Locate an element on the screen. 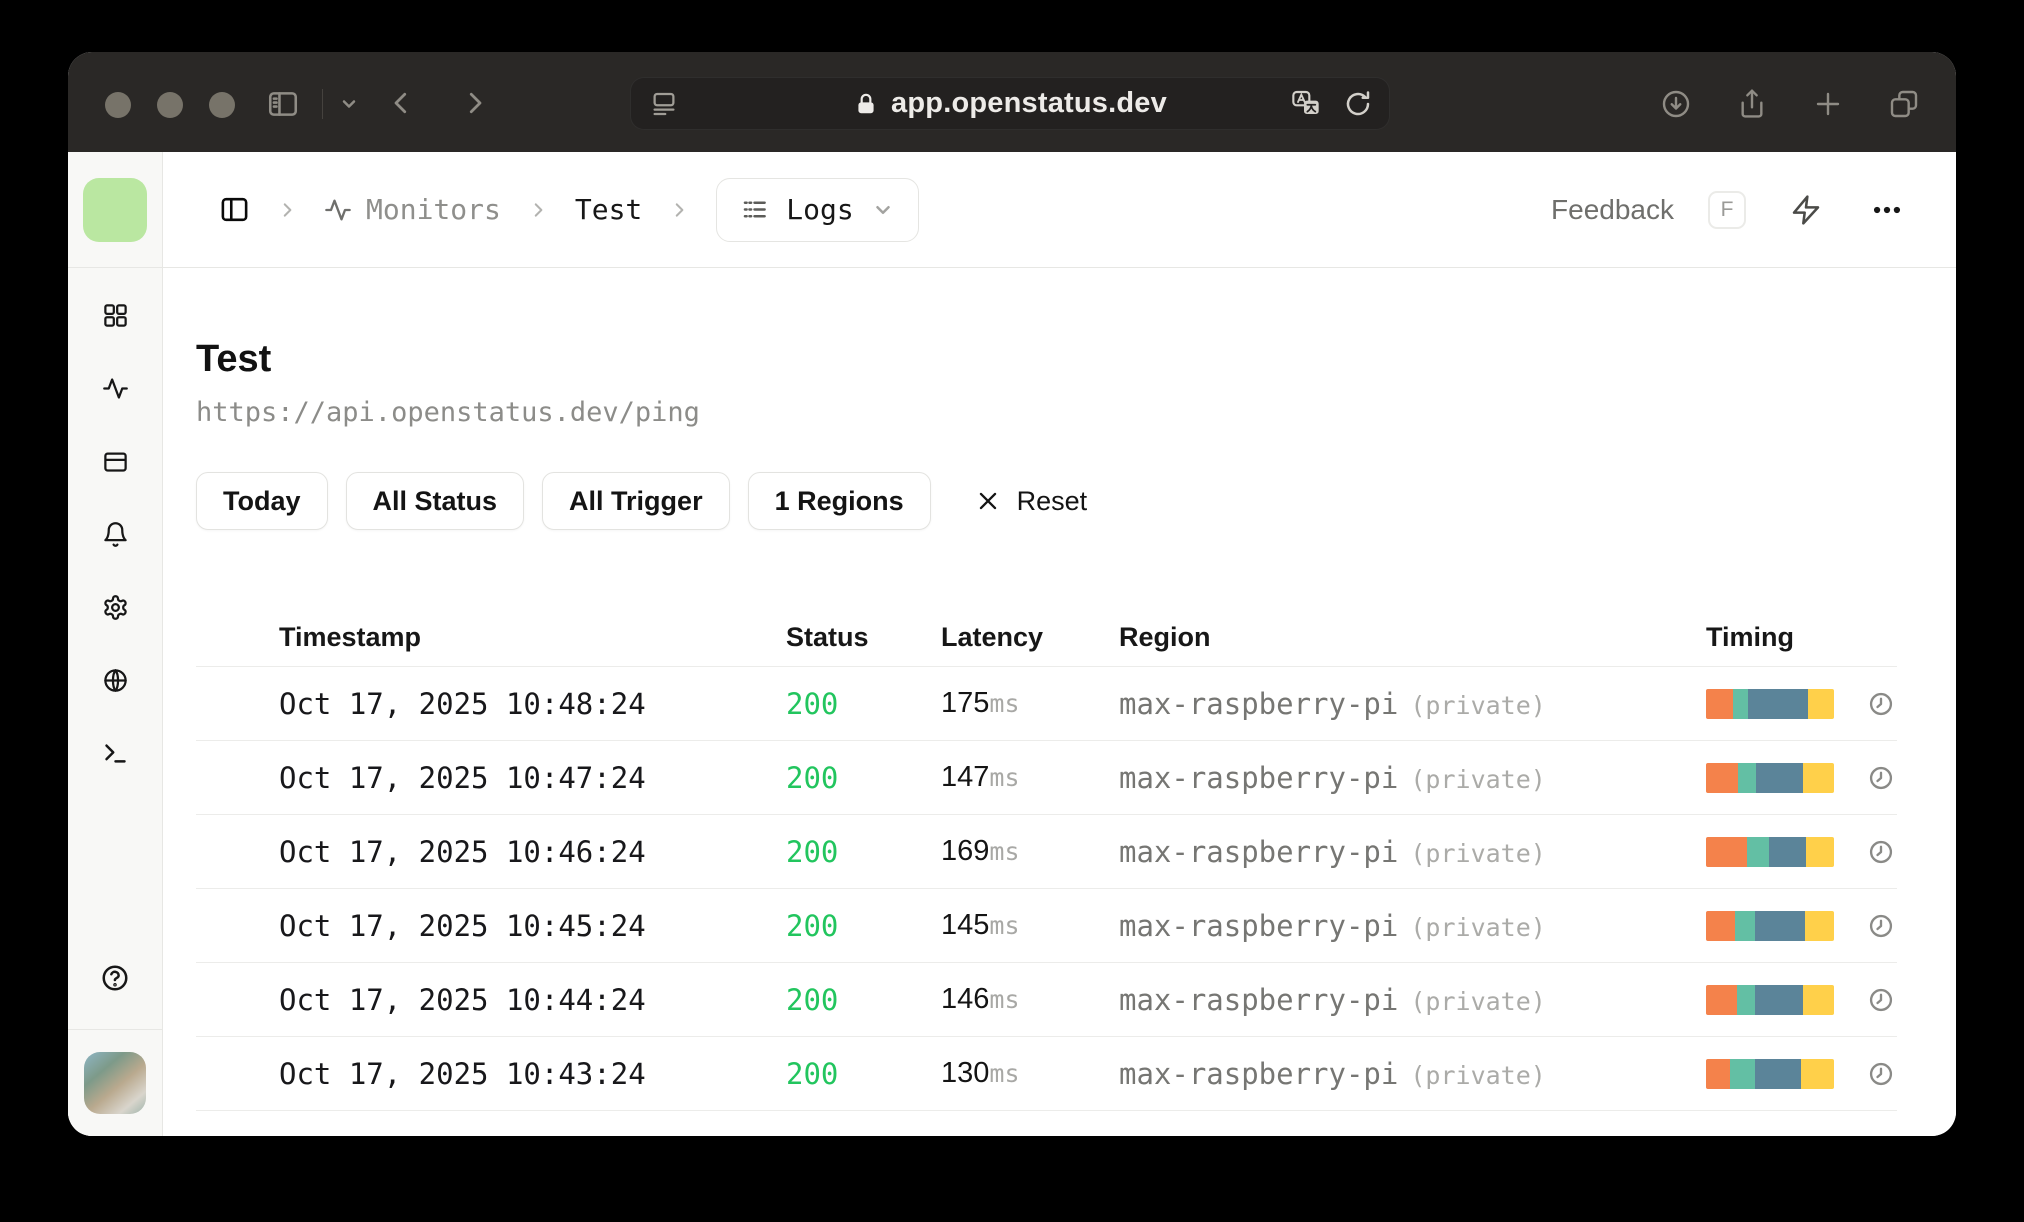  url-text: app.openstatus.dev is located at coordinates (1029, 103).